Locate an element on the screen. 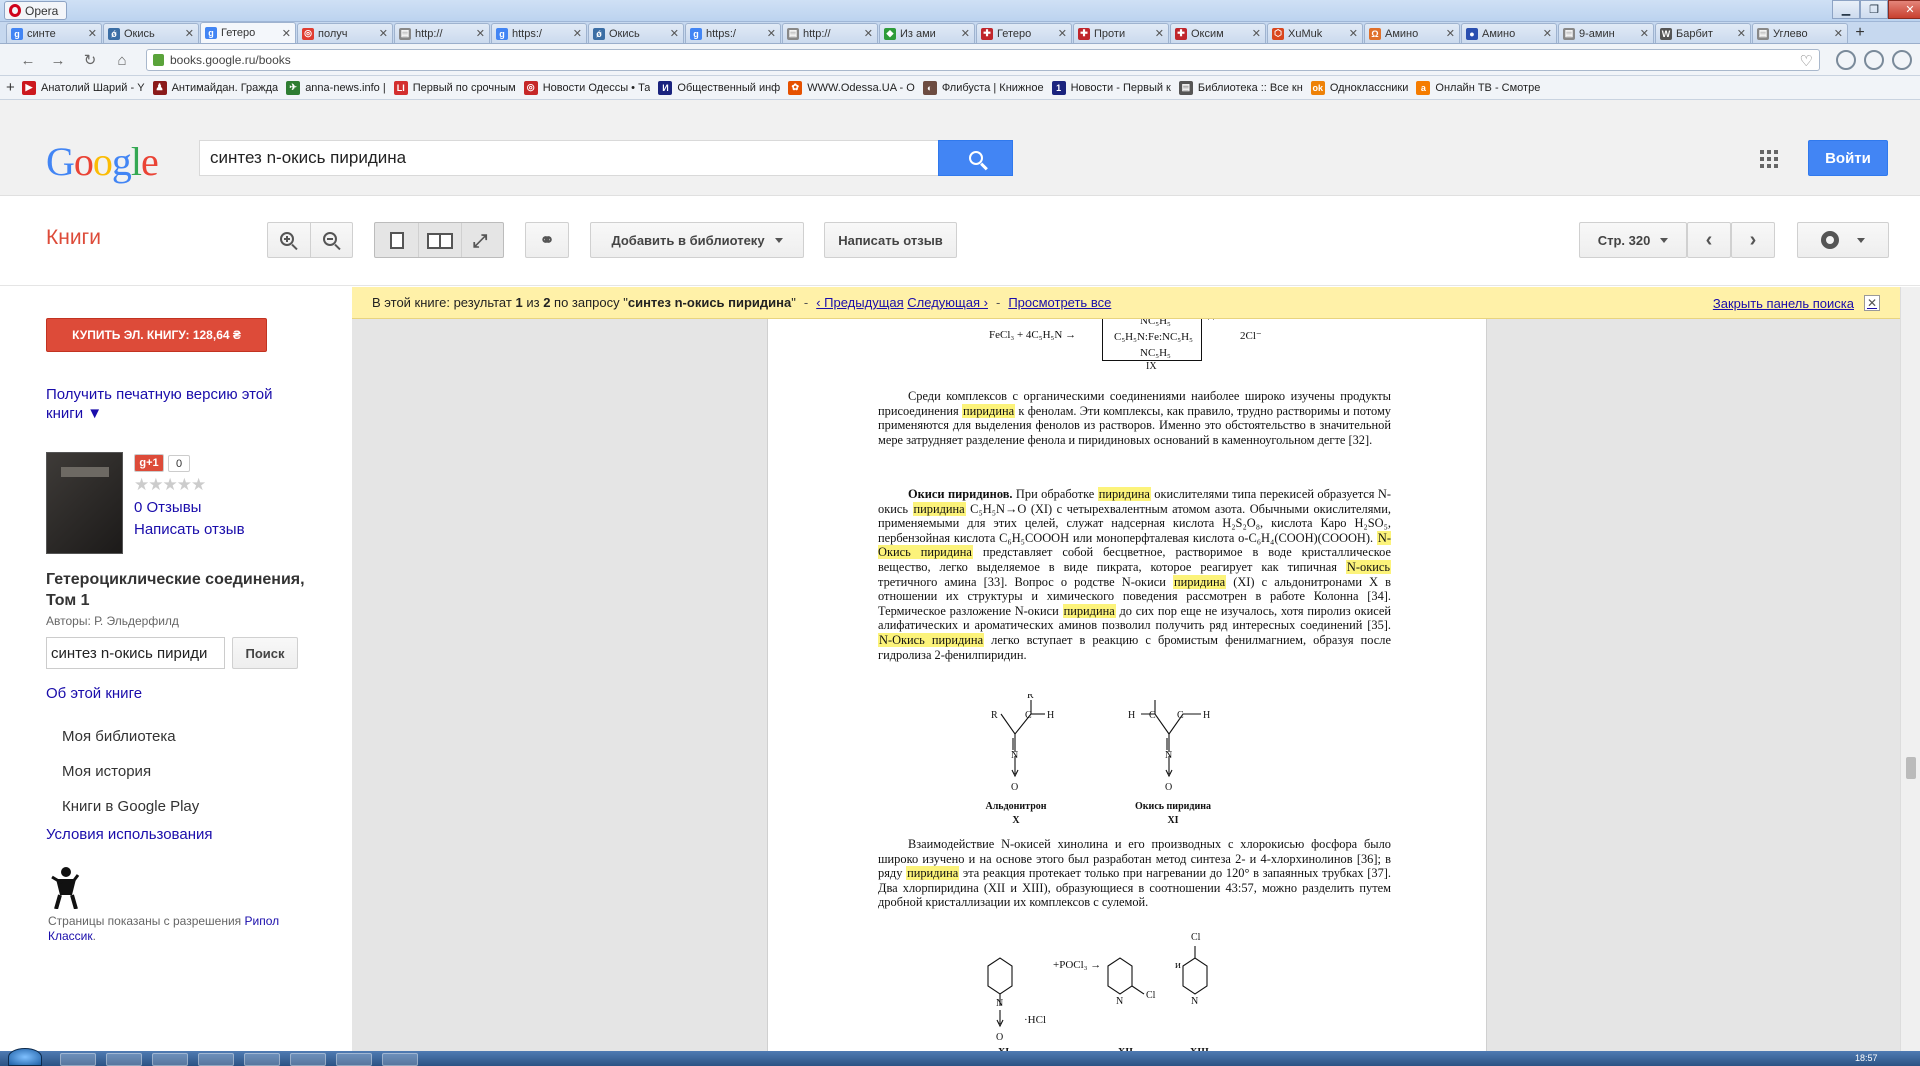 This screenshot has width=1920, height=1066. bookmark-item: И Общественный инф is located at coordinates (719, 87).